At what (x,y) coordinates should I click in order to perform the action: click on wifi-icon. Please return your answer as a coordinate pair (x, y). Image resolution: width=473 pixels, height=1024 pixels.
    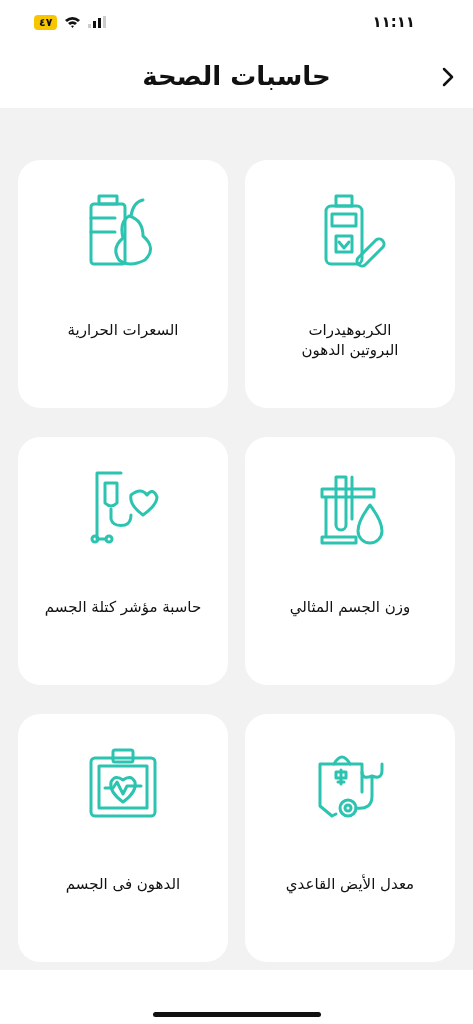
    Looking at the image, I should click on (73, 22).